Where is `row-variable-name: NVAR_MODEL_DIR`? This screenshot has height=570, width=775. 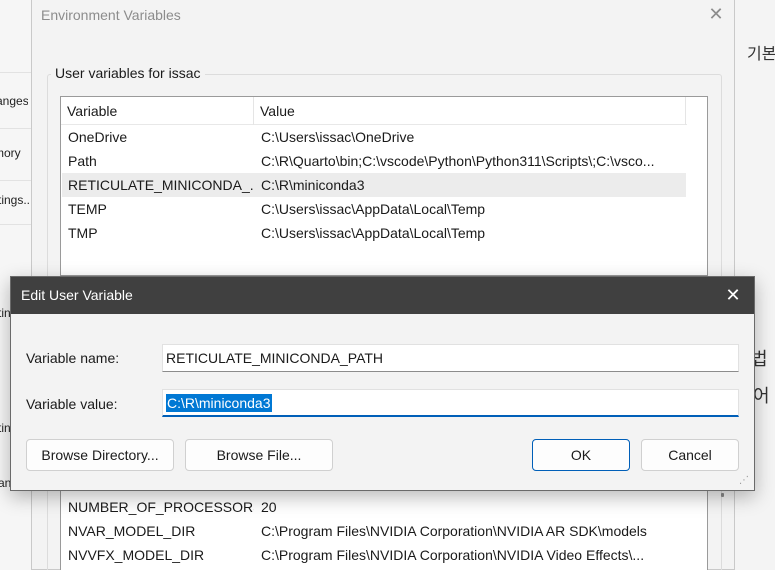 row-variable-name: NVAR_MODEL_DIR is located at coordinates (132, 531).